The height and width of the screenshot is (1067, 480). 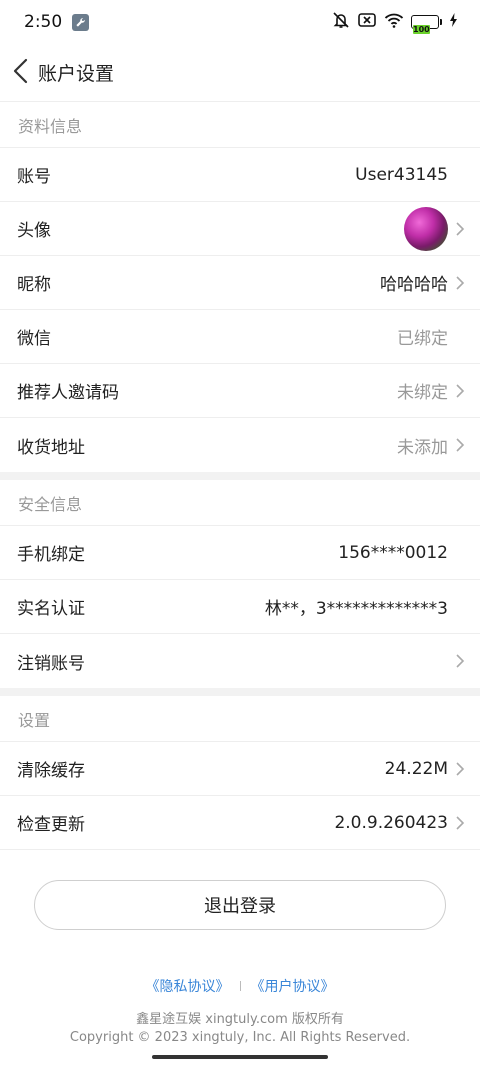 I want to click on section-title-profile: 资料信息, so click(x=240, y=125).